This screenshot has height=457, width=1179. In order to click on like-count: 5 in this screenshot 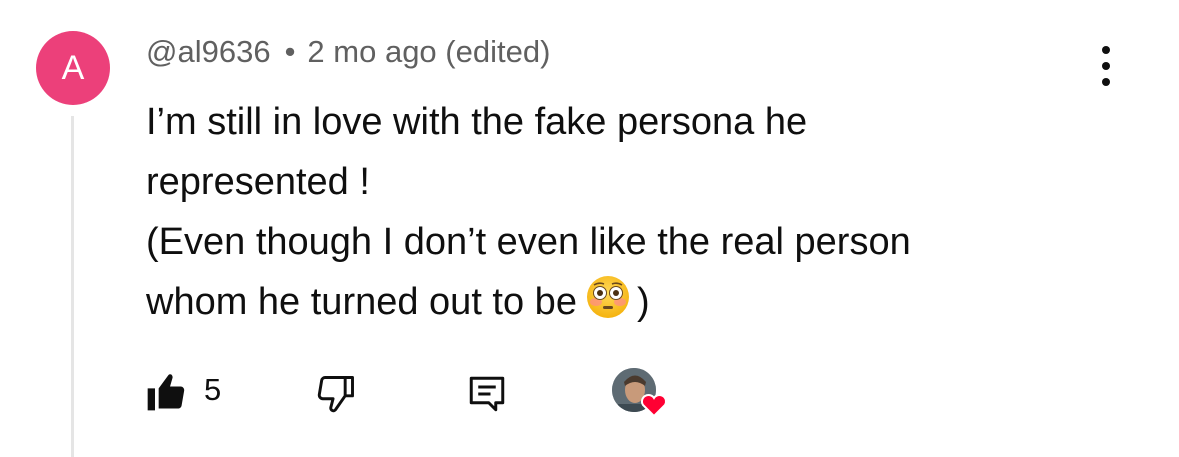, I will do `click(213, 389)`.